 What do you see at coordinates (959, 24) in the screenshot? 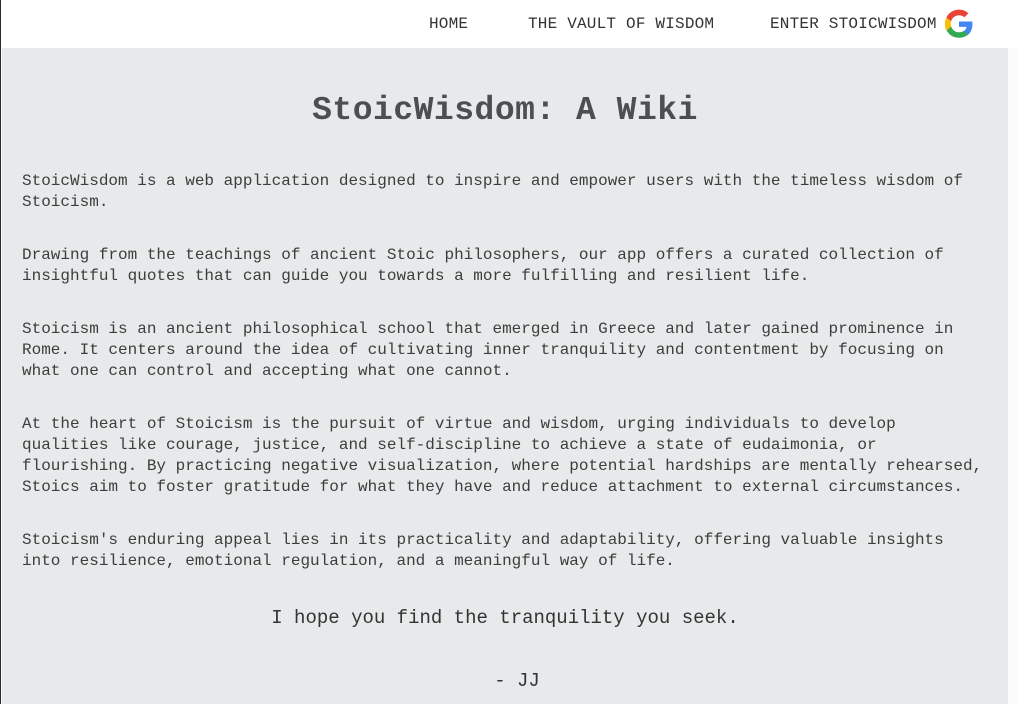
I see `google-icon` at bounding box center [959, 24].